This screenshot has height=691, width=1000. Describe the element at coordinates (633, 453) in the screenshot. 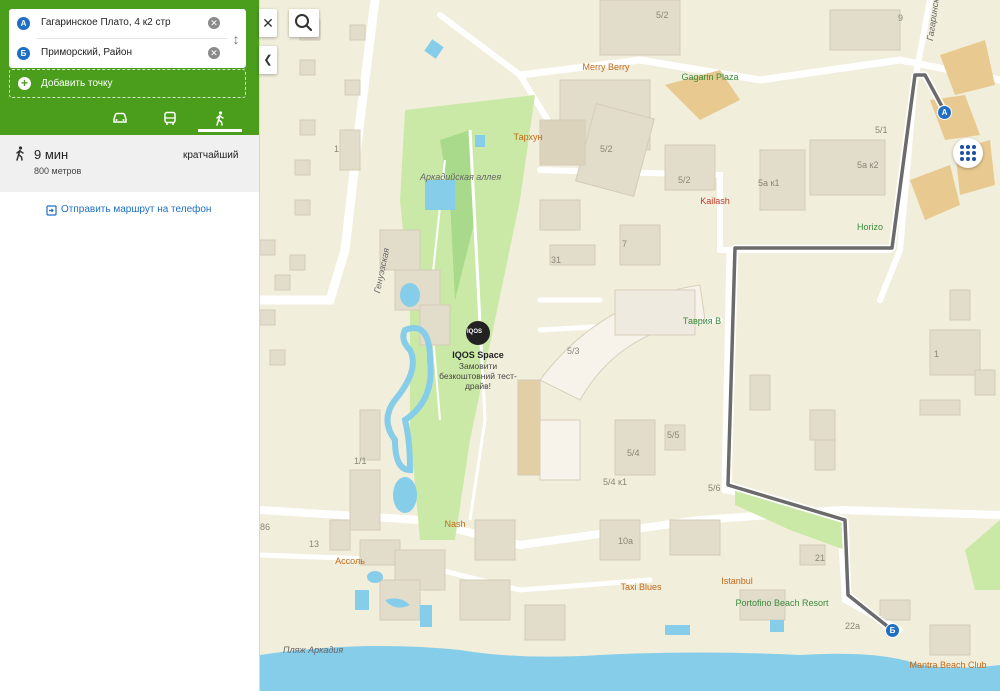

I see `building-number: 5/4` at that location.